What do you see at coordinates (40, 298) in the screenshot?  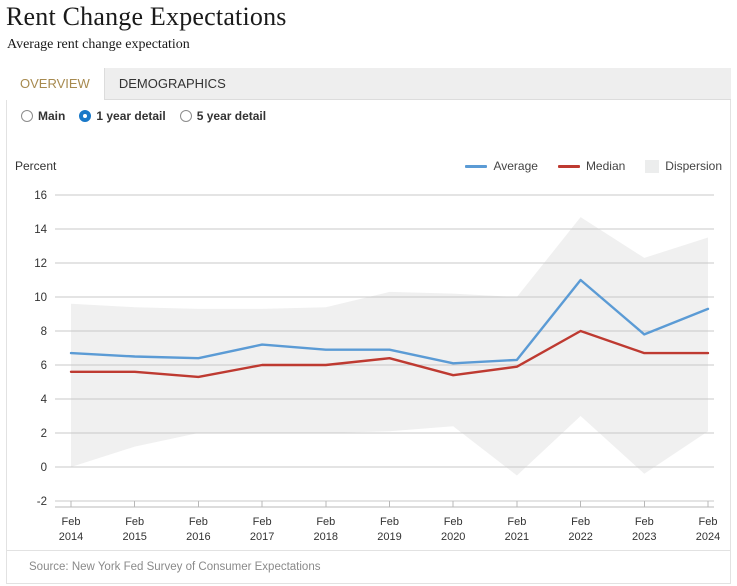 I see `y-tick-label: 10` at bounding box center [40, 298].